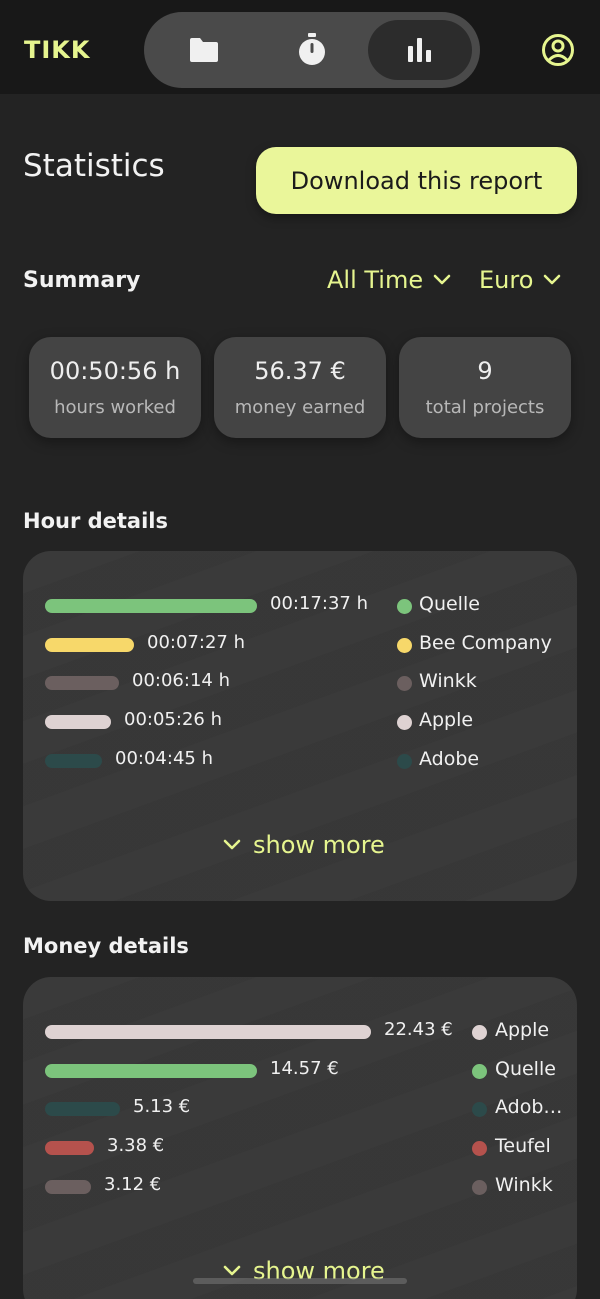 The image size is (600, 1299). Describe the element at coordinates (82, 280) in the screenshot. I see `summary-label: Summary` at that location.